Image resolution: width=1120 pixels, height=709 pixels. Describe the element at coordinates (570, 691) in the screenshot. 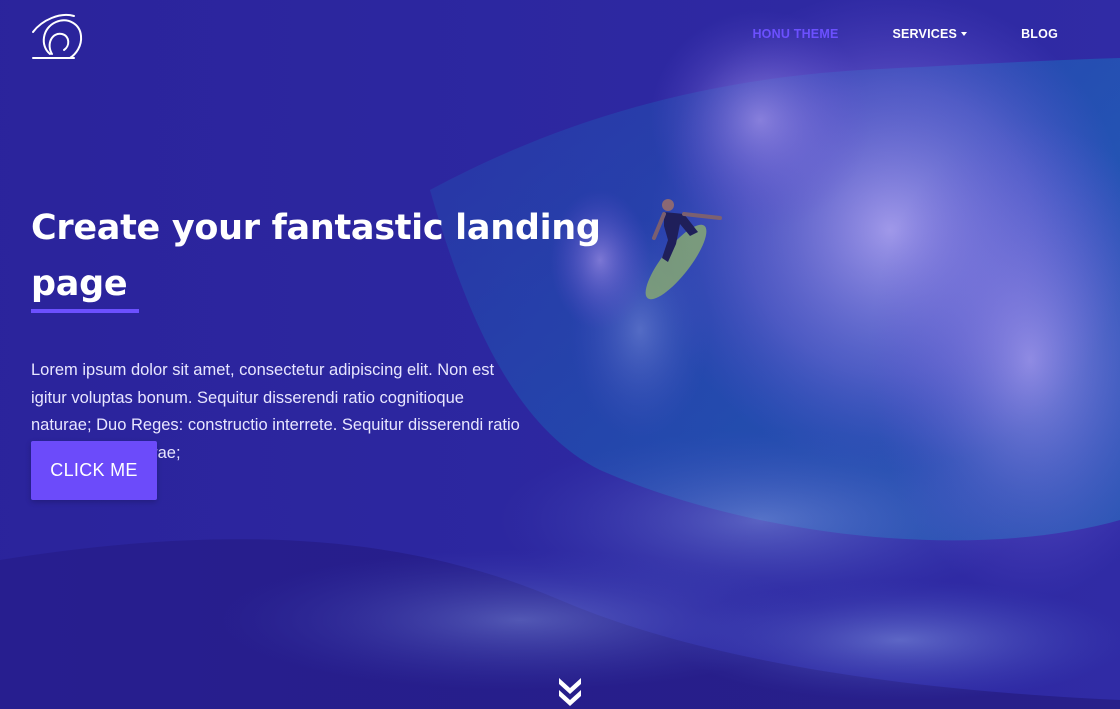

I see `double-chevron-down-icon` at that location.